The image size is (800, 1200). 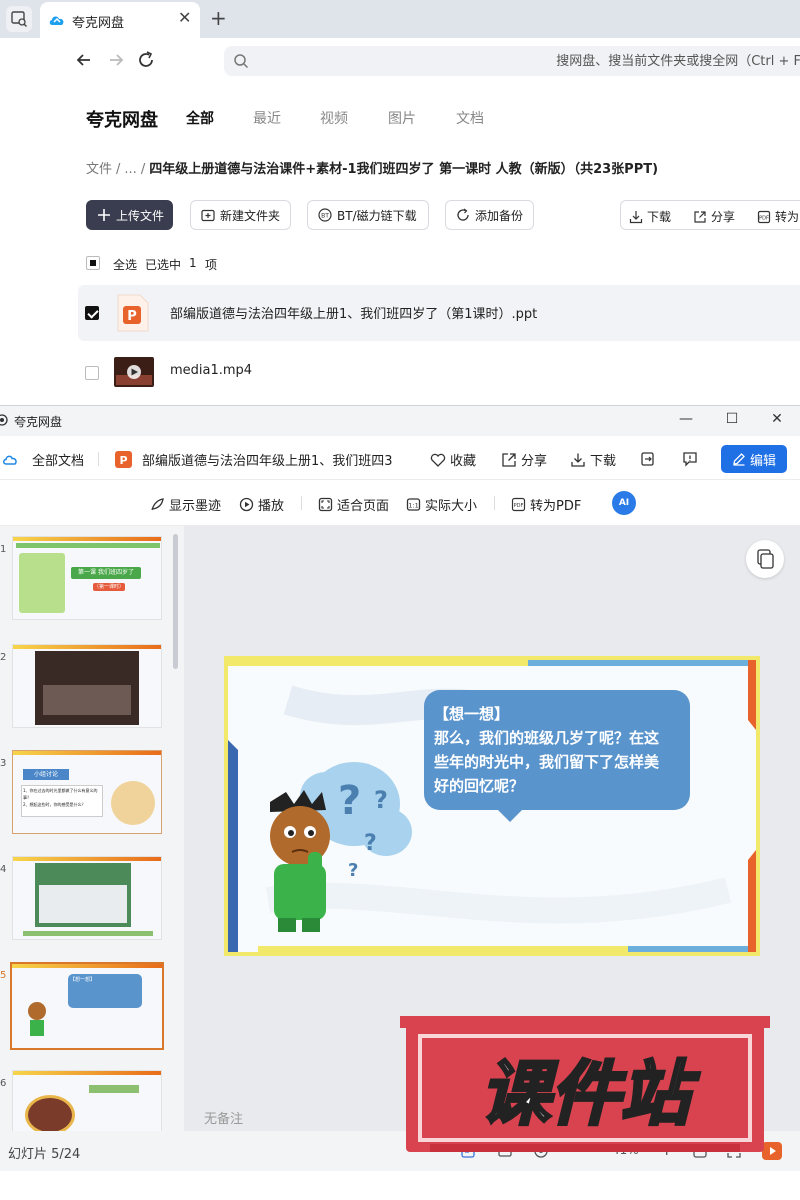 I want to click on viewer-download-label: 下载, so click(x=603, y=461).